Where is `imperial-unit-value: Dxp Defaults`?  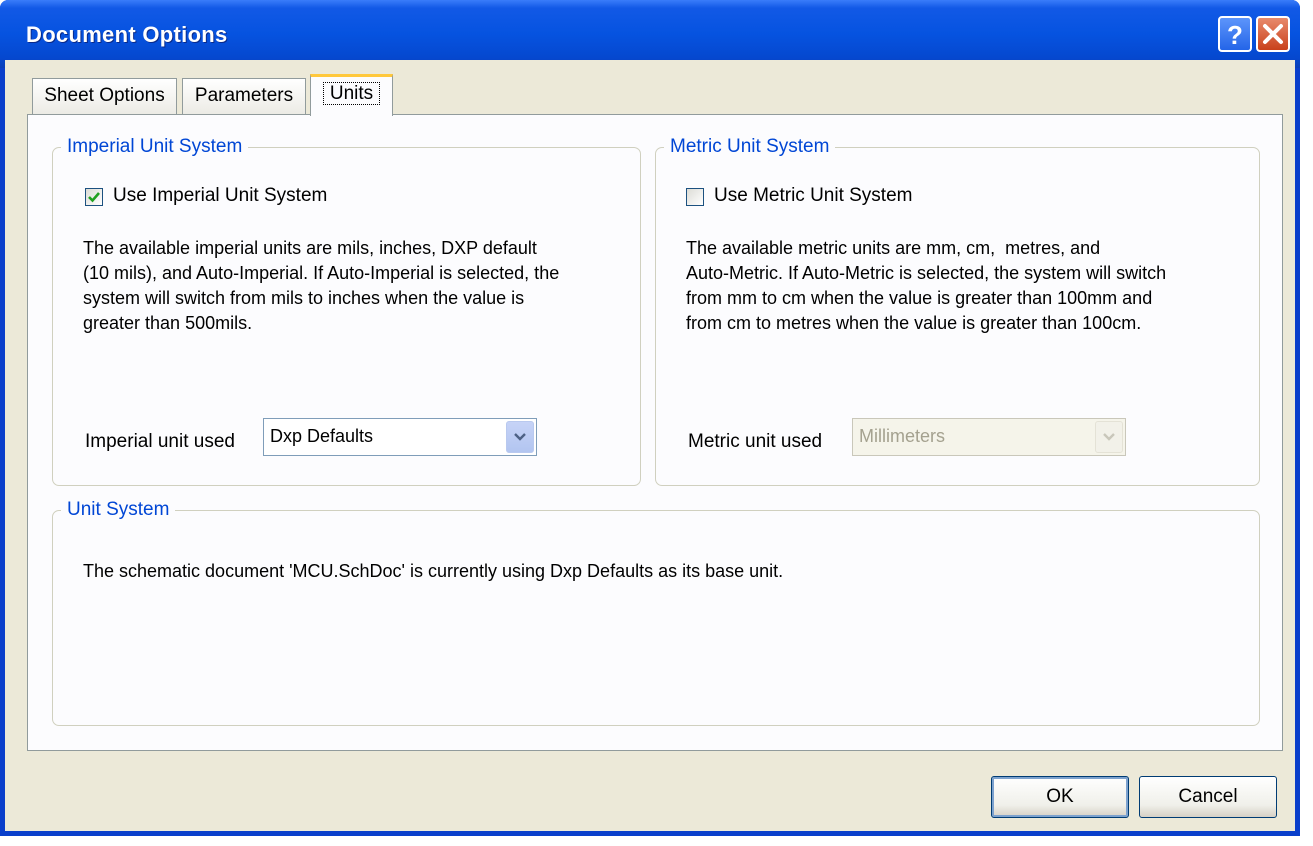 imperial-unit-value: Dxp Defaults is located at coordinates (322, 436).